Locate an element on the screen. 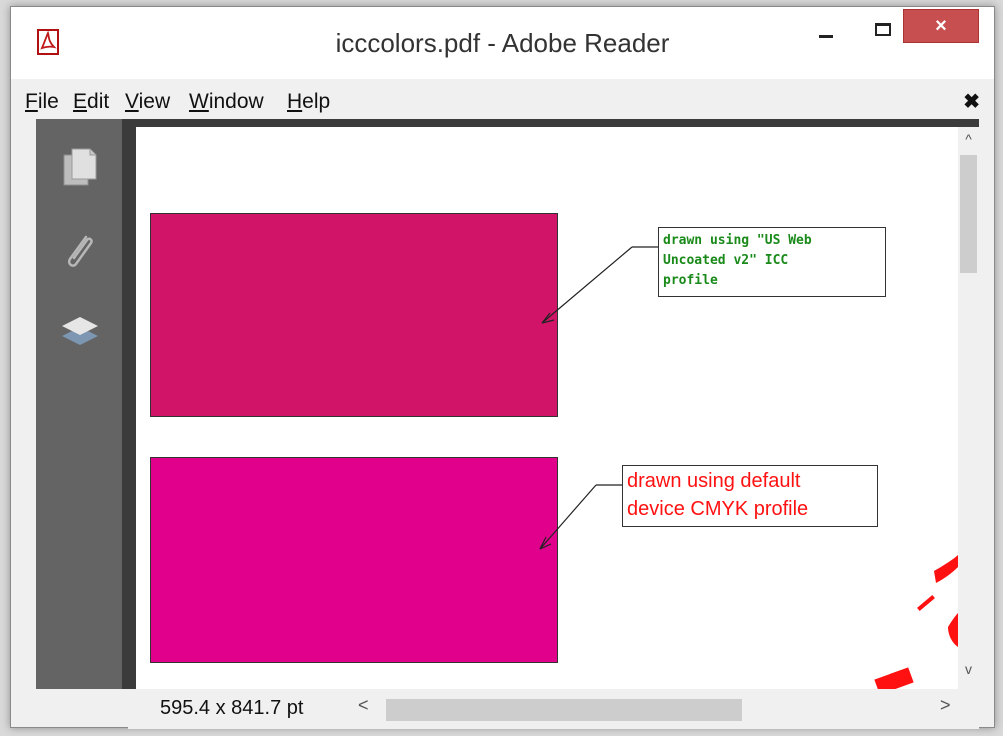 Image resolution: width=1003 pixels, height=736 pixels. title-bar: icccolors.pdf - Adobe Reader × is located at coordinates (502, 43).